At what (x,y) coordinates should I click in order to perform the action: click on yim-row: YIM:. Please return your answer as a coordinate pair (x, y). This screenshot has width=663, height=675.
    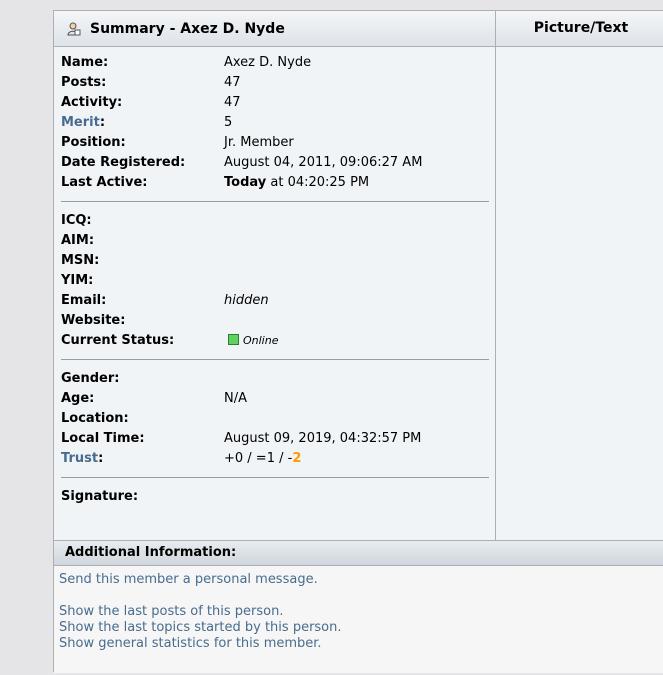
    Looking at the image, I should click on (276, 281).